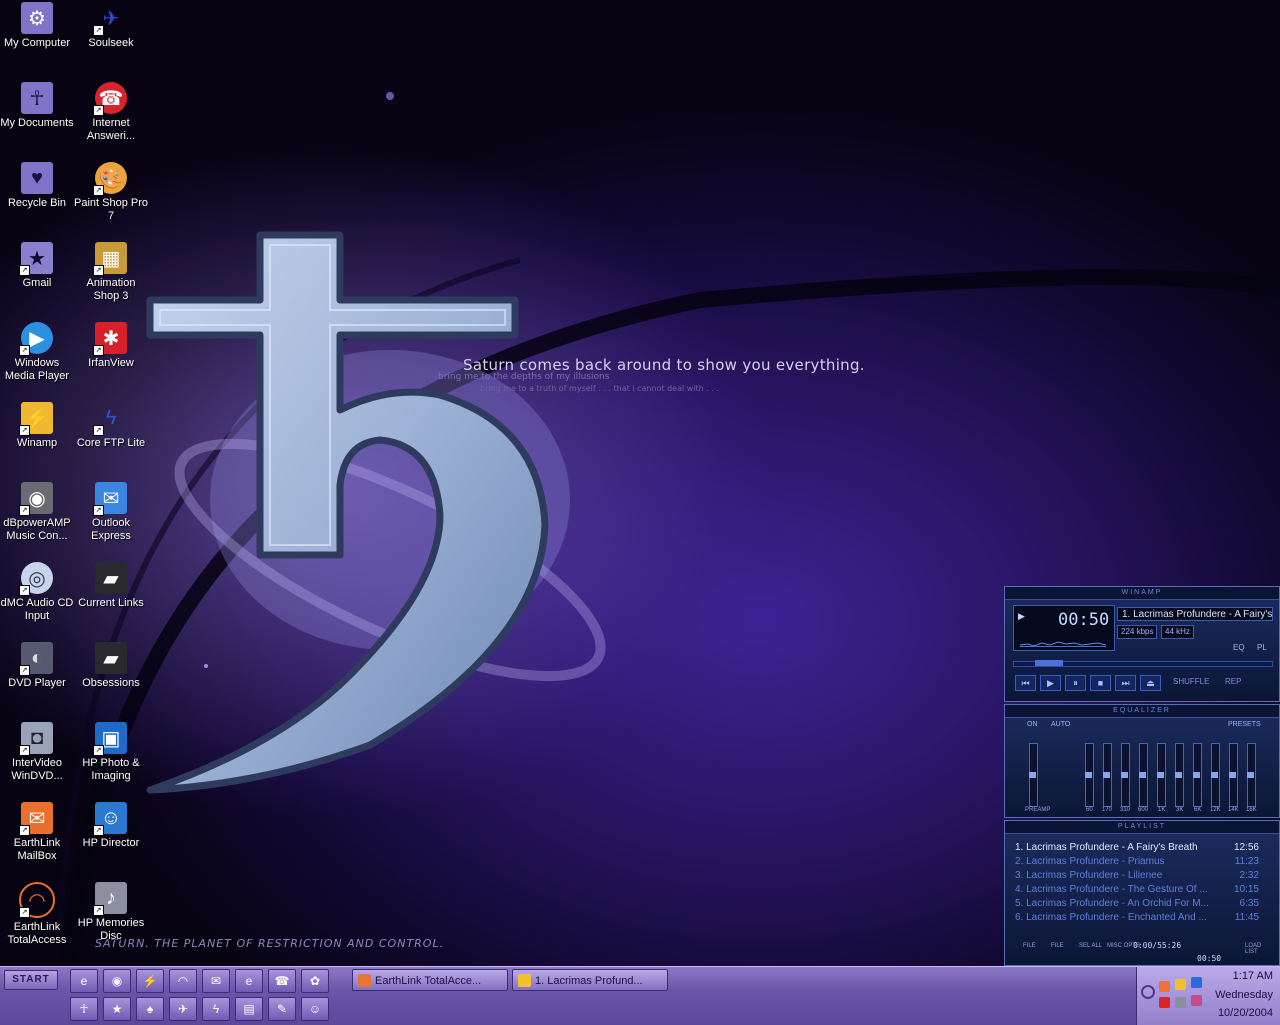  I want to click on eq-toggle-button: EQ, so click(1239, 647).